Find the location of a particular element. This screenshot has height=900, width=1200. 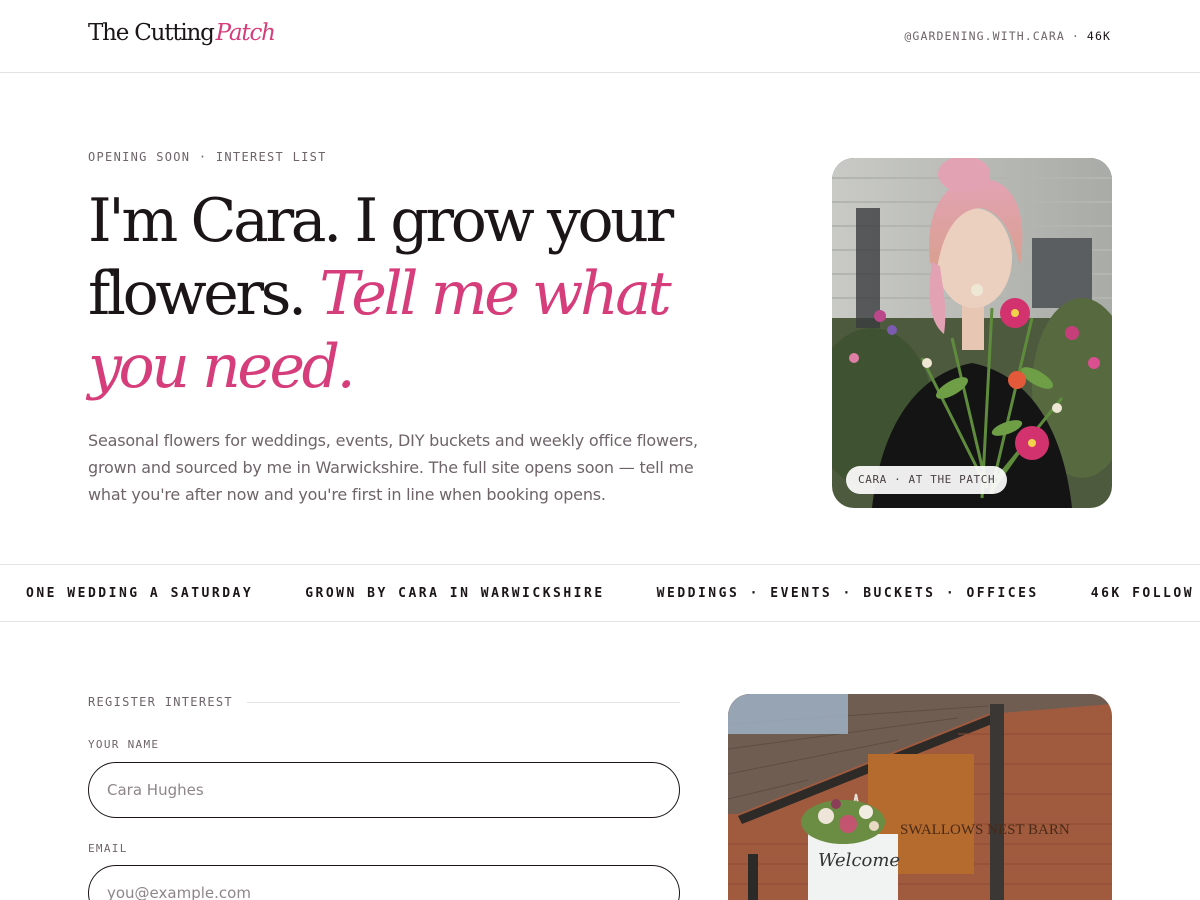

ticker-item: 46K FOLLOW TH is located at coordinates (1145, 593).